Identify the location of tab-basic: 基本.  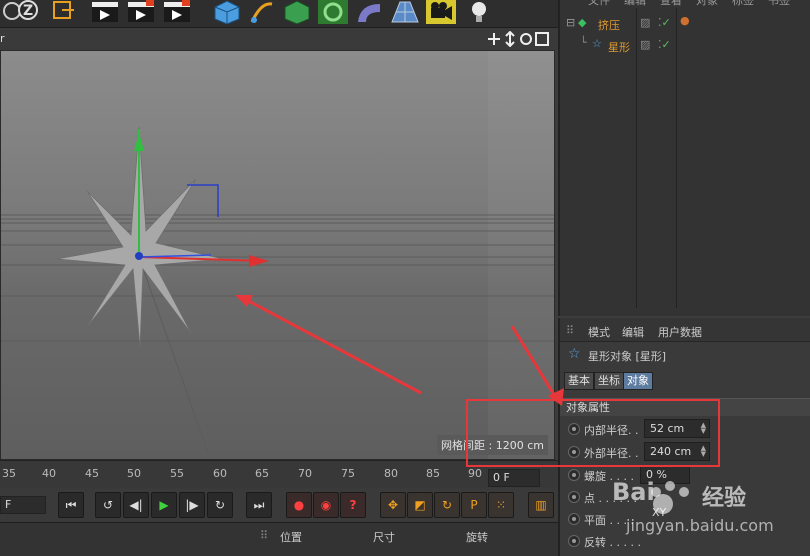
(579, 381).